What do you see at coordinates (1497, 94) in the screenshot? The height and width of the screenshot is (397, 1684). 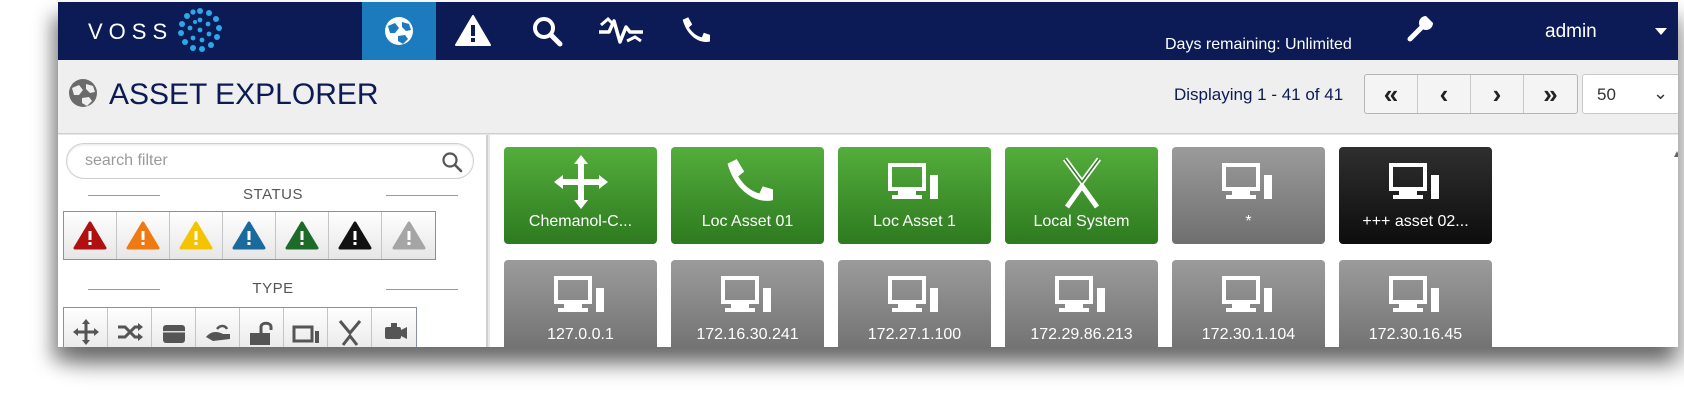 I see `next-page-button: ›` at bounding box center [1497, 94].